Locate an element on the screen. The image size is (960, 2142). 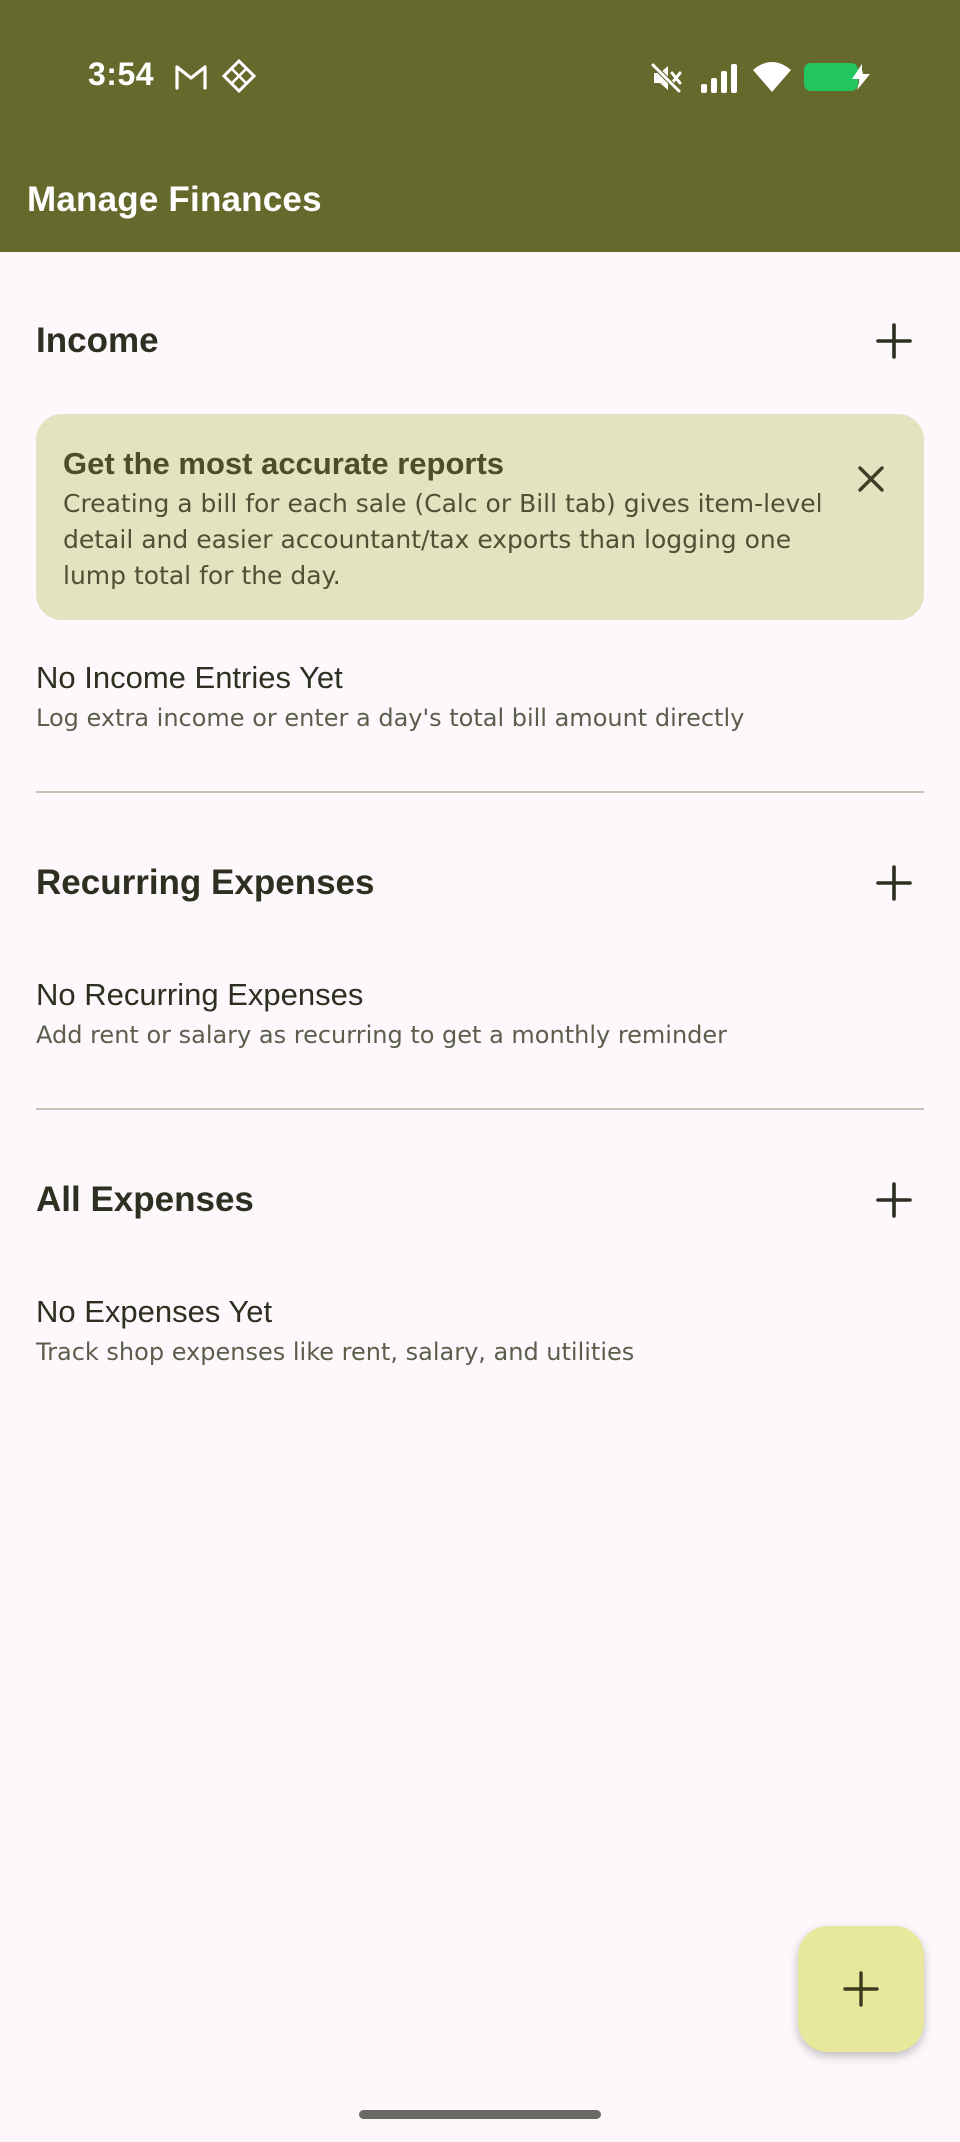
gmail-icon is located at coordinates (191, 77).